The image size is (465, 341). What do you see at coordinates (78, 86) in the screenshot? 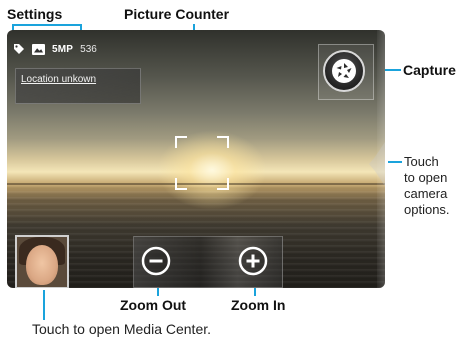
I see `location-panel: Location unkown` at bounding box center [78, 86].